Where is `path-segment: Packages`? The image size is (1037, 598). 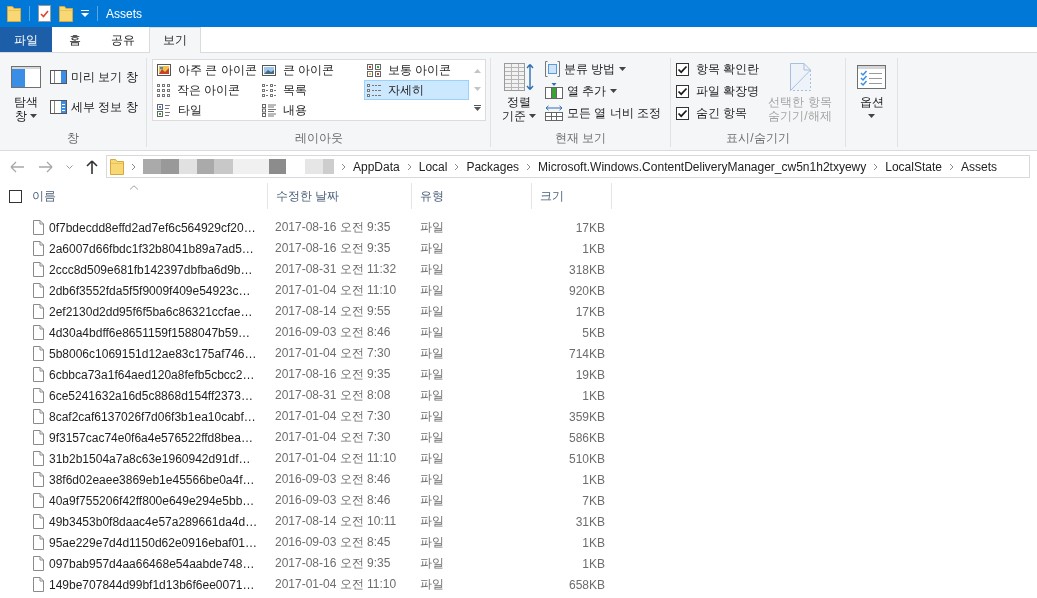 path-segment: Packages is located at coordinates (493, 166).